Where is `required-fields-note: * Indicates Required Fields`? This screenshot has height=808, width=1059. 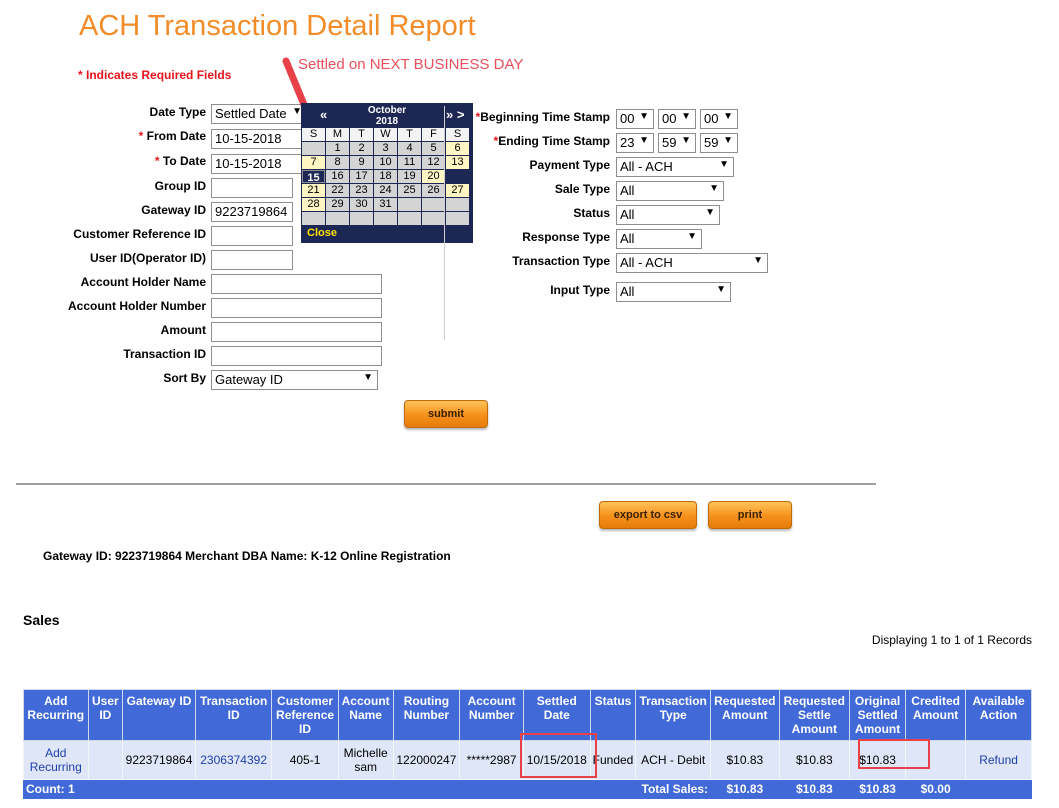
required-fields-note: * Indicates Required Fields is located at coordinates (155, 75).